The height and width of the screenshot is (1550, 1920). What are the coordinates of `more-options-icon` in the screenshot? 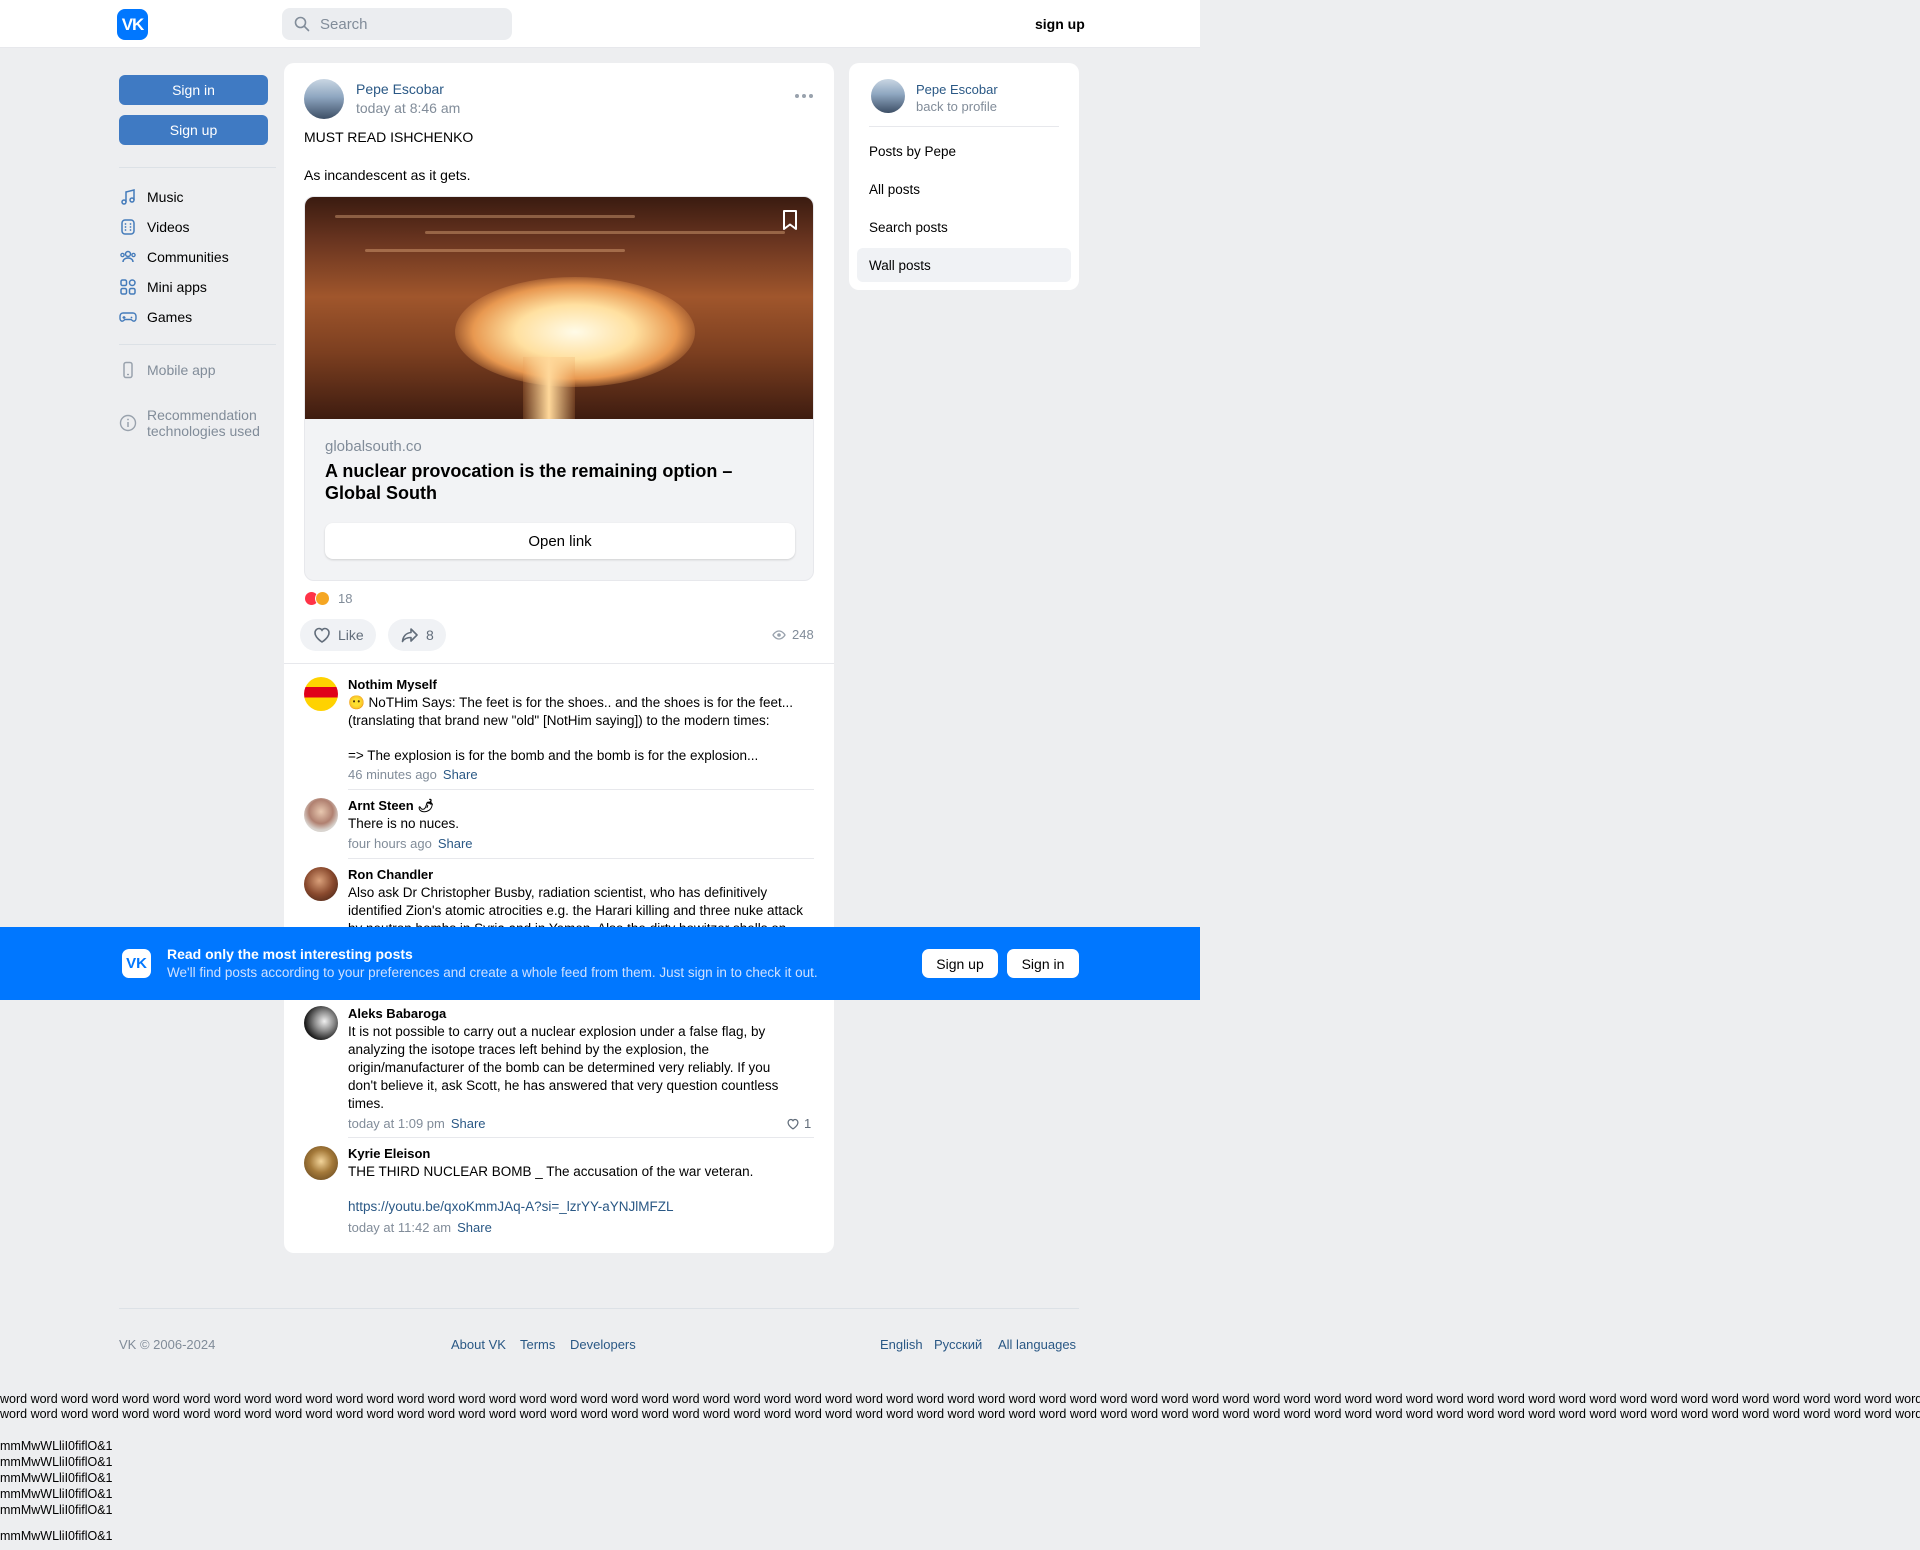 It's located at (804, 96).